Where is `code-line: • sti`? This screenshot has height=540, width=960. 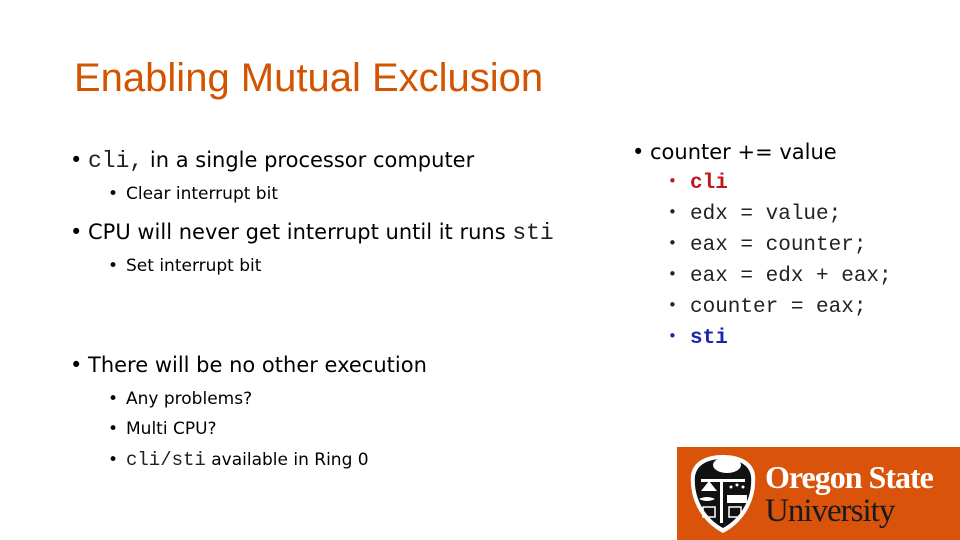 code-line: • sti is located at coordinates (698, 338).